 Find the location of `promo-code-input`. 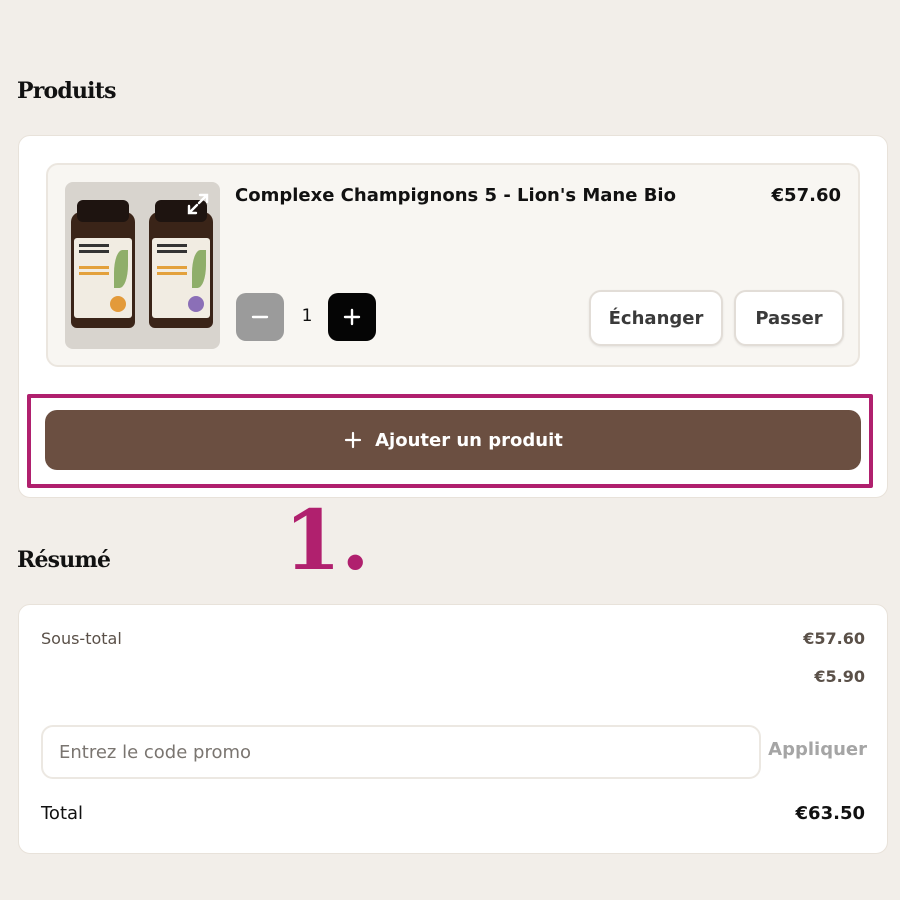

promo-code-input is located at coordinates (401, 752).